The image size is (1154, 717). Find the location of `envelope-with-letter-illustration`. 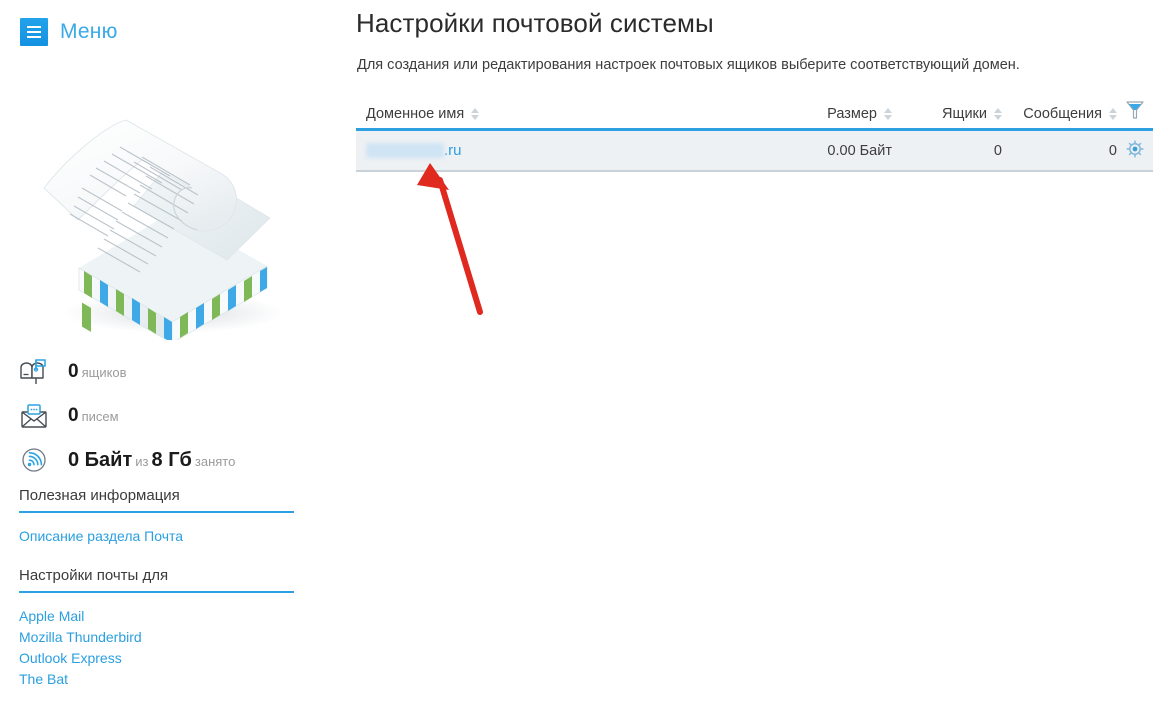

envelope-with-letter-illustration is located at coordinates (167, 222).